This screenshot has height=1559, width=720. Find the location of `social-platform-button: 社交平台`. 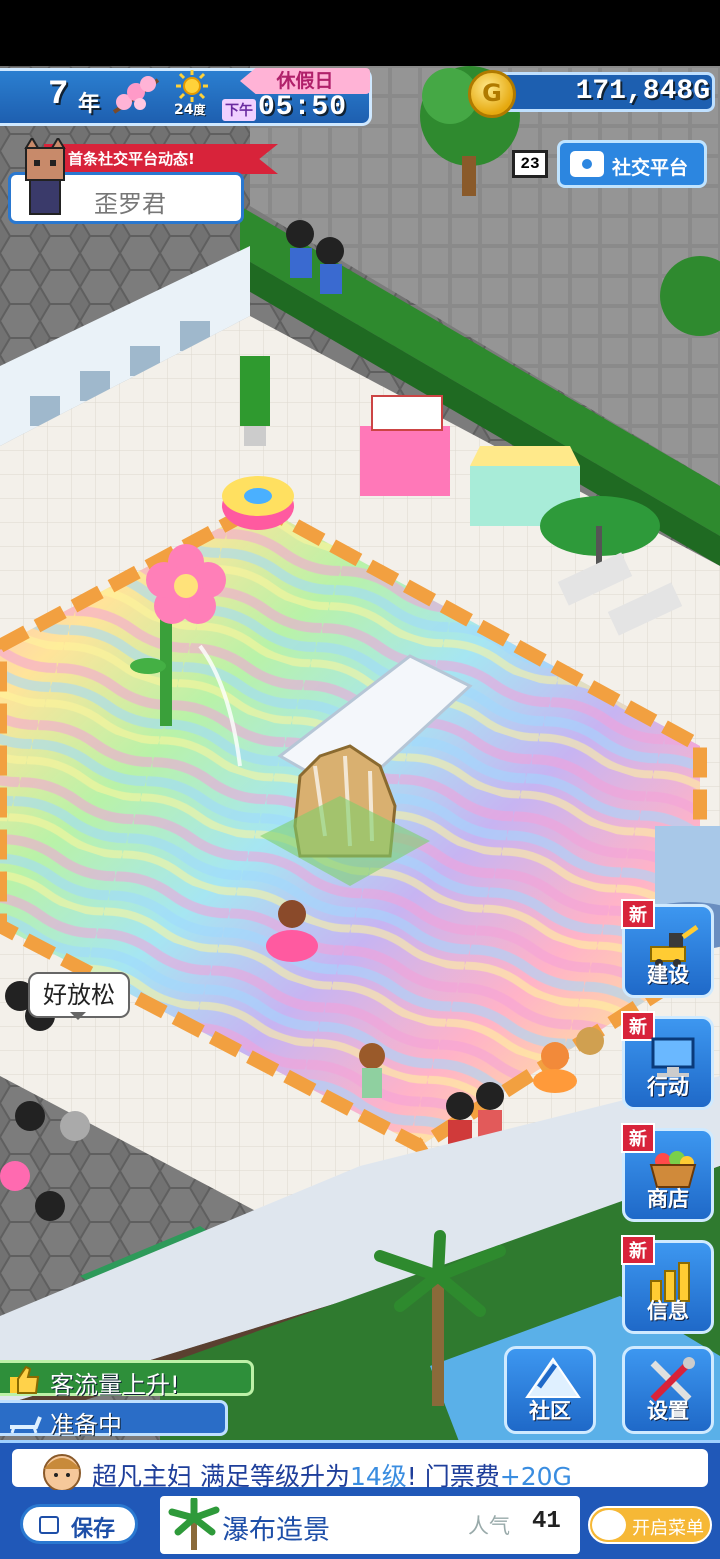

social-platform-button: 社交平台 is located at coordinates (632, 164).